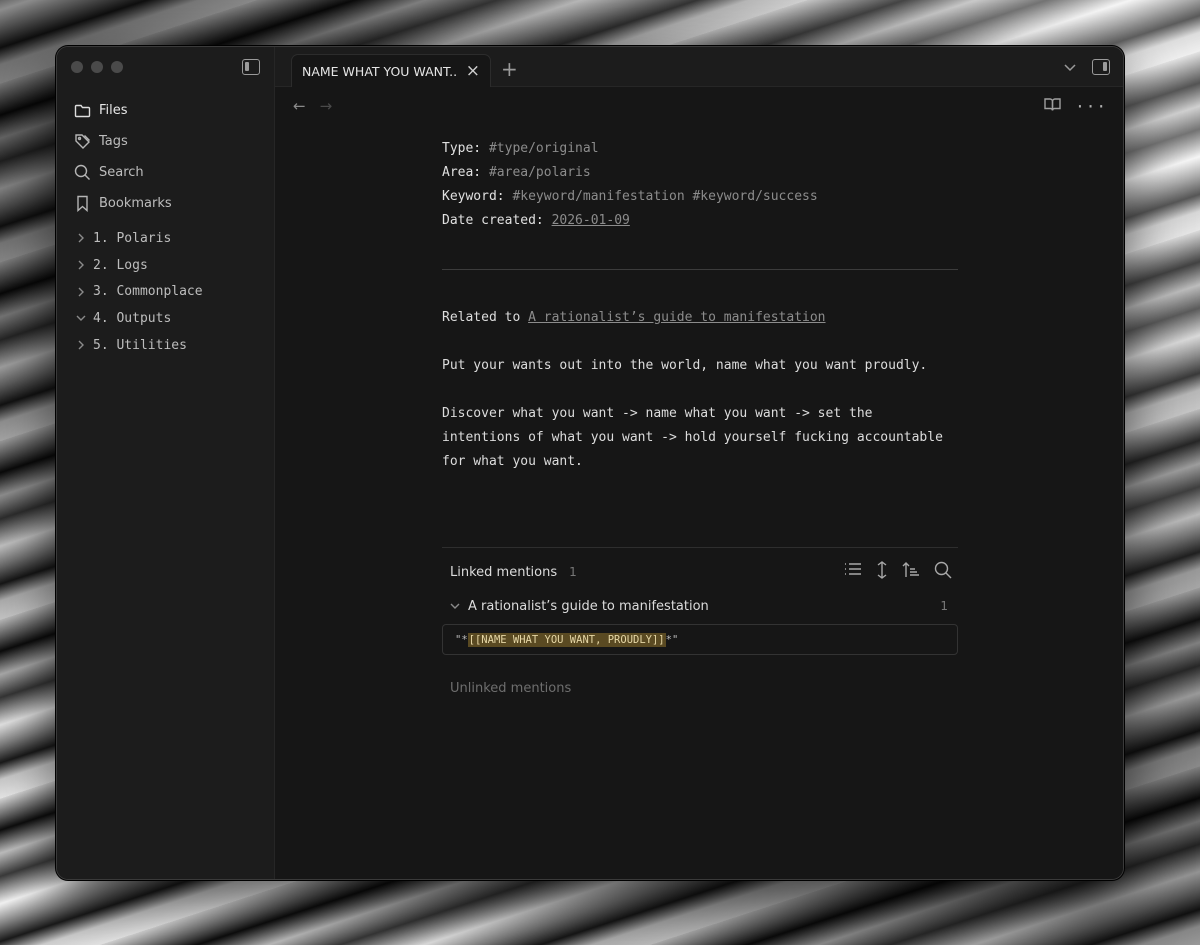  Describe the element at coordinates (140, 345) in the screenshot. I see `folder-label: 5. Utilities` at that location.